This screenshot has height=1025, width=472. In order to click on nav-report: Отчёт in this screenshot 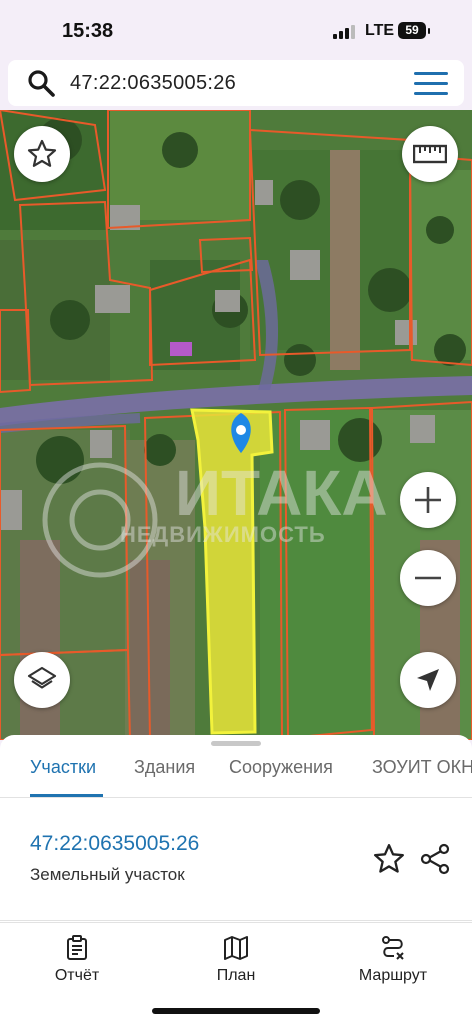, I will do `click(77, 960)`.